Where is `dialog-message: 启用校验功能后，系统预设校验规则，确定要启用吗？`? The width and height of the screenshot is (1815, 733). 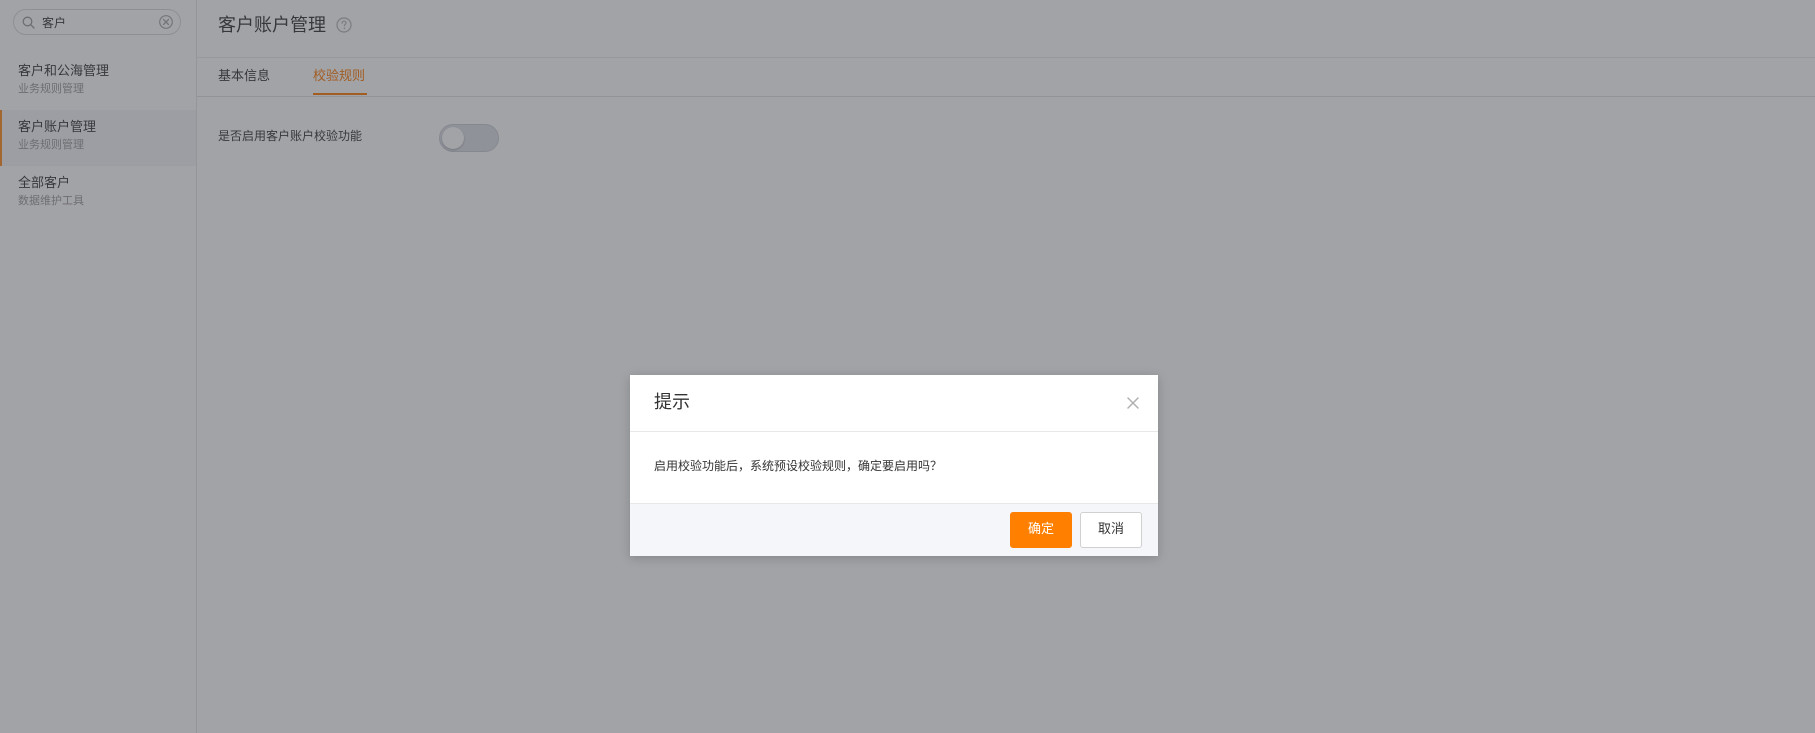 dialog-message: 启用校验功能后，系统预设校验规则，确定要启用吗？ is located at coordinates (798, 466).